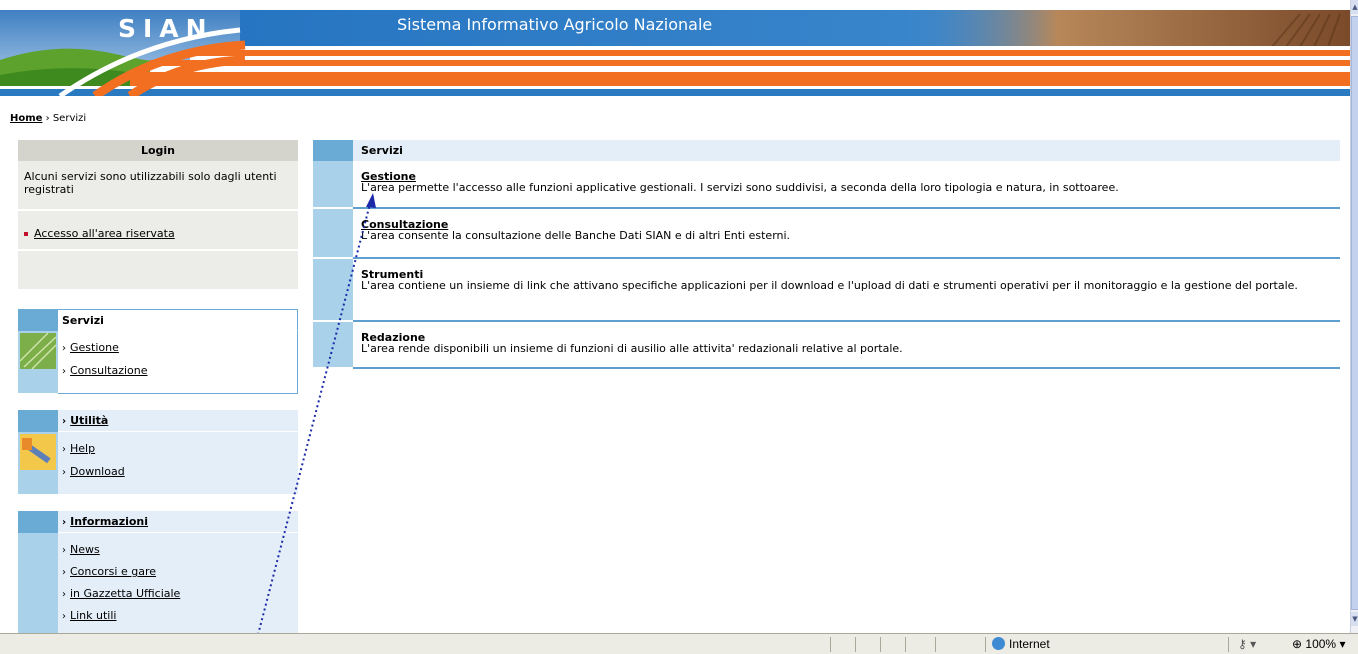 This screenshot has height=654, width=1358. What do you see at coordinates (679, 643) in the screenshot?
I see `browser-status-bar: Internet ⚷ ▾ ⊕ 100% ▾` at bounding box center [679, 643].